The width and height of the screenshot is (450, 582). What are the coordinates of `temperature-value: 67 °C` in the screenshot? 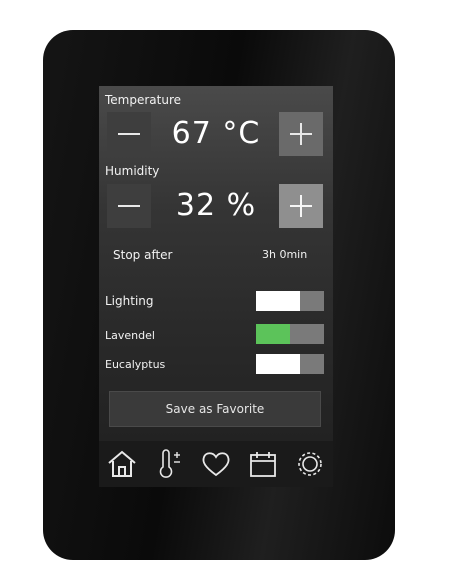 It's located at (216, 133).